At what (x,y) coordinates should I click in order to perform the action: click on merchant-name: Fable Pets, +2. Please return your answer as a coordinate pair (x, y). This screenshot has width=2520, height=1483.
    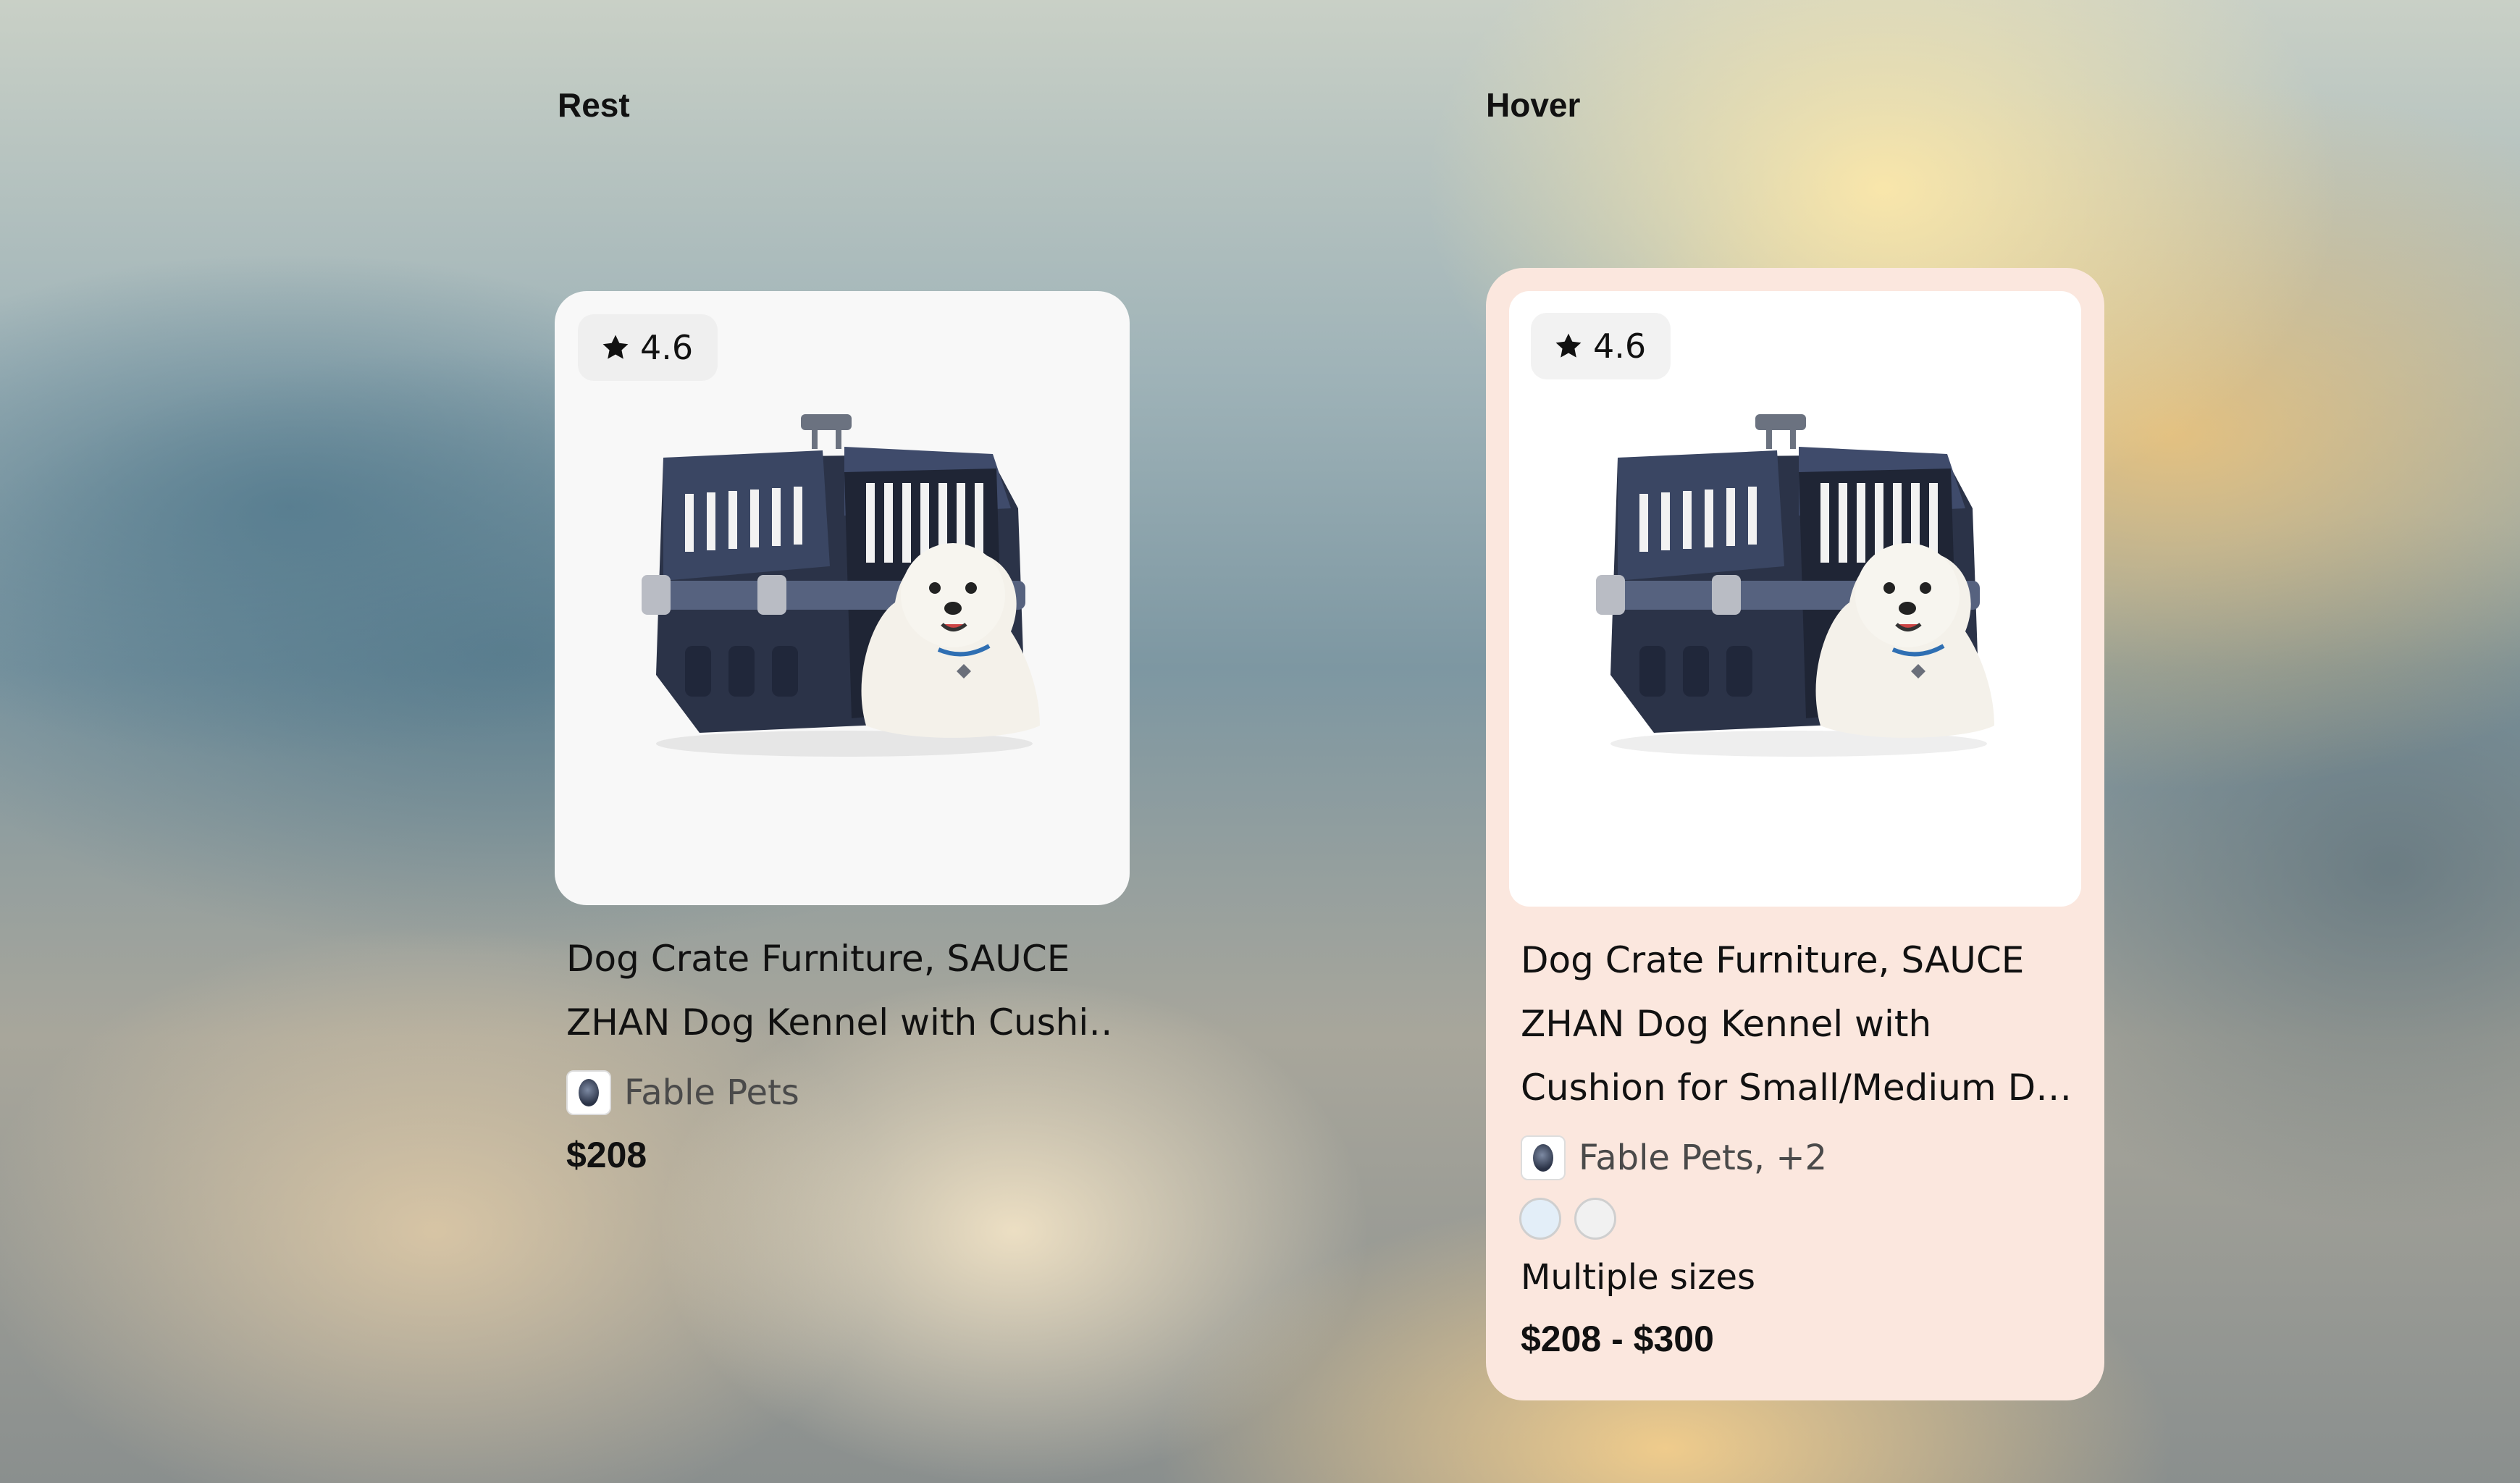
    Looking at the image, I should click on (1703, 1158).